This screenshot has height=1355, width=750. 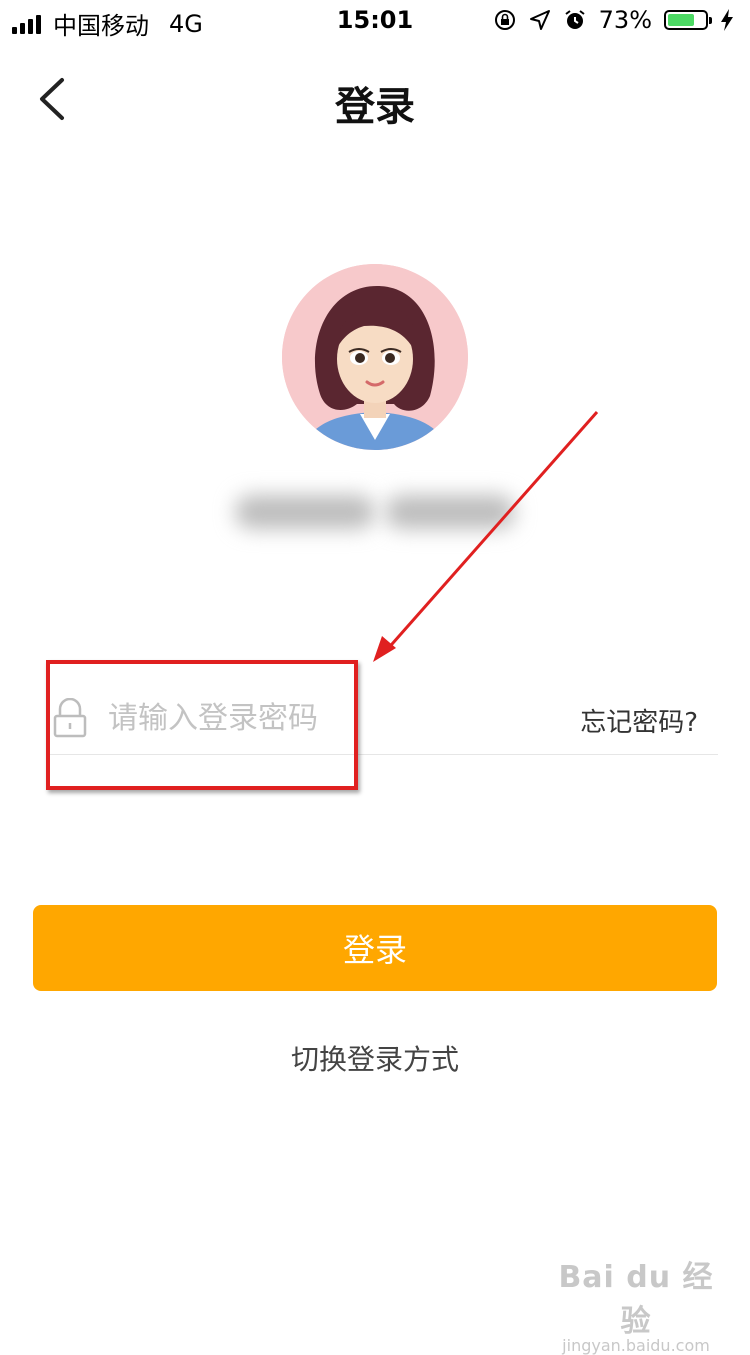 I want to click on avatar-cartoon-woman-icon, so click(x=375, y=357).